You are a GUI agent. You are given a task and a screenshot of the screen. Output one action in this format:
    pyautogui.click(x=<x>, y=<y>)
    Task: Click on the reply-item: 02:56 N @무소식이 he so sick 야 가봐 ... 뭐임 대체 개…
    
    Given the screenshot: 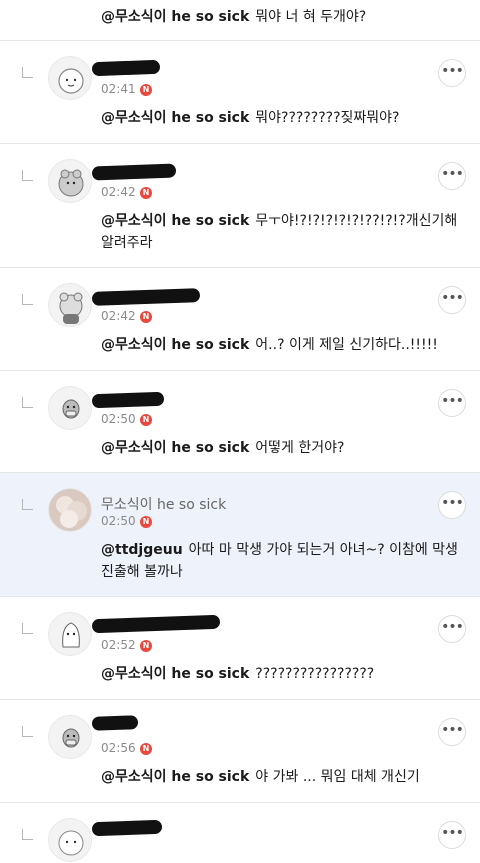 What is the action you would take?
    pyautogui.click(x=240, y=751)
    